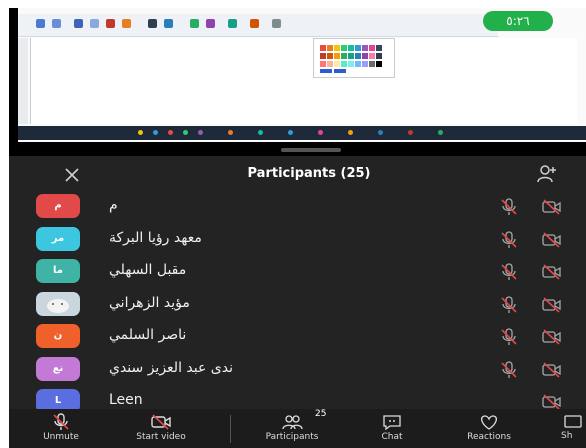 The image size is (586, 448). Describe the element at coordinates (40, 23) in the screenshot. I see `undo-icon` at that location.